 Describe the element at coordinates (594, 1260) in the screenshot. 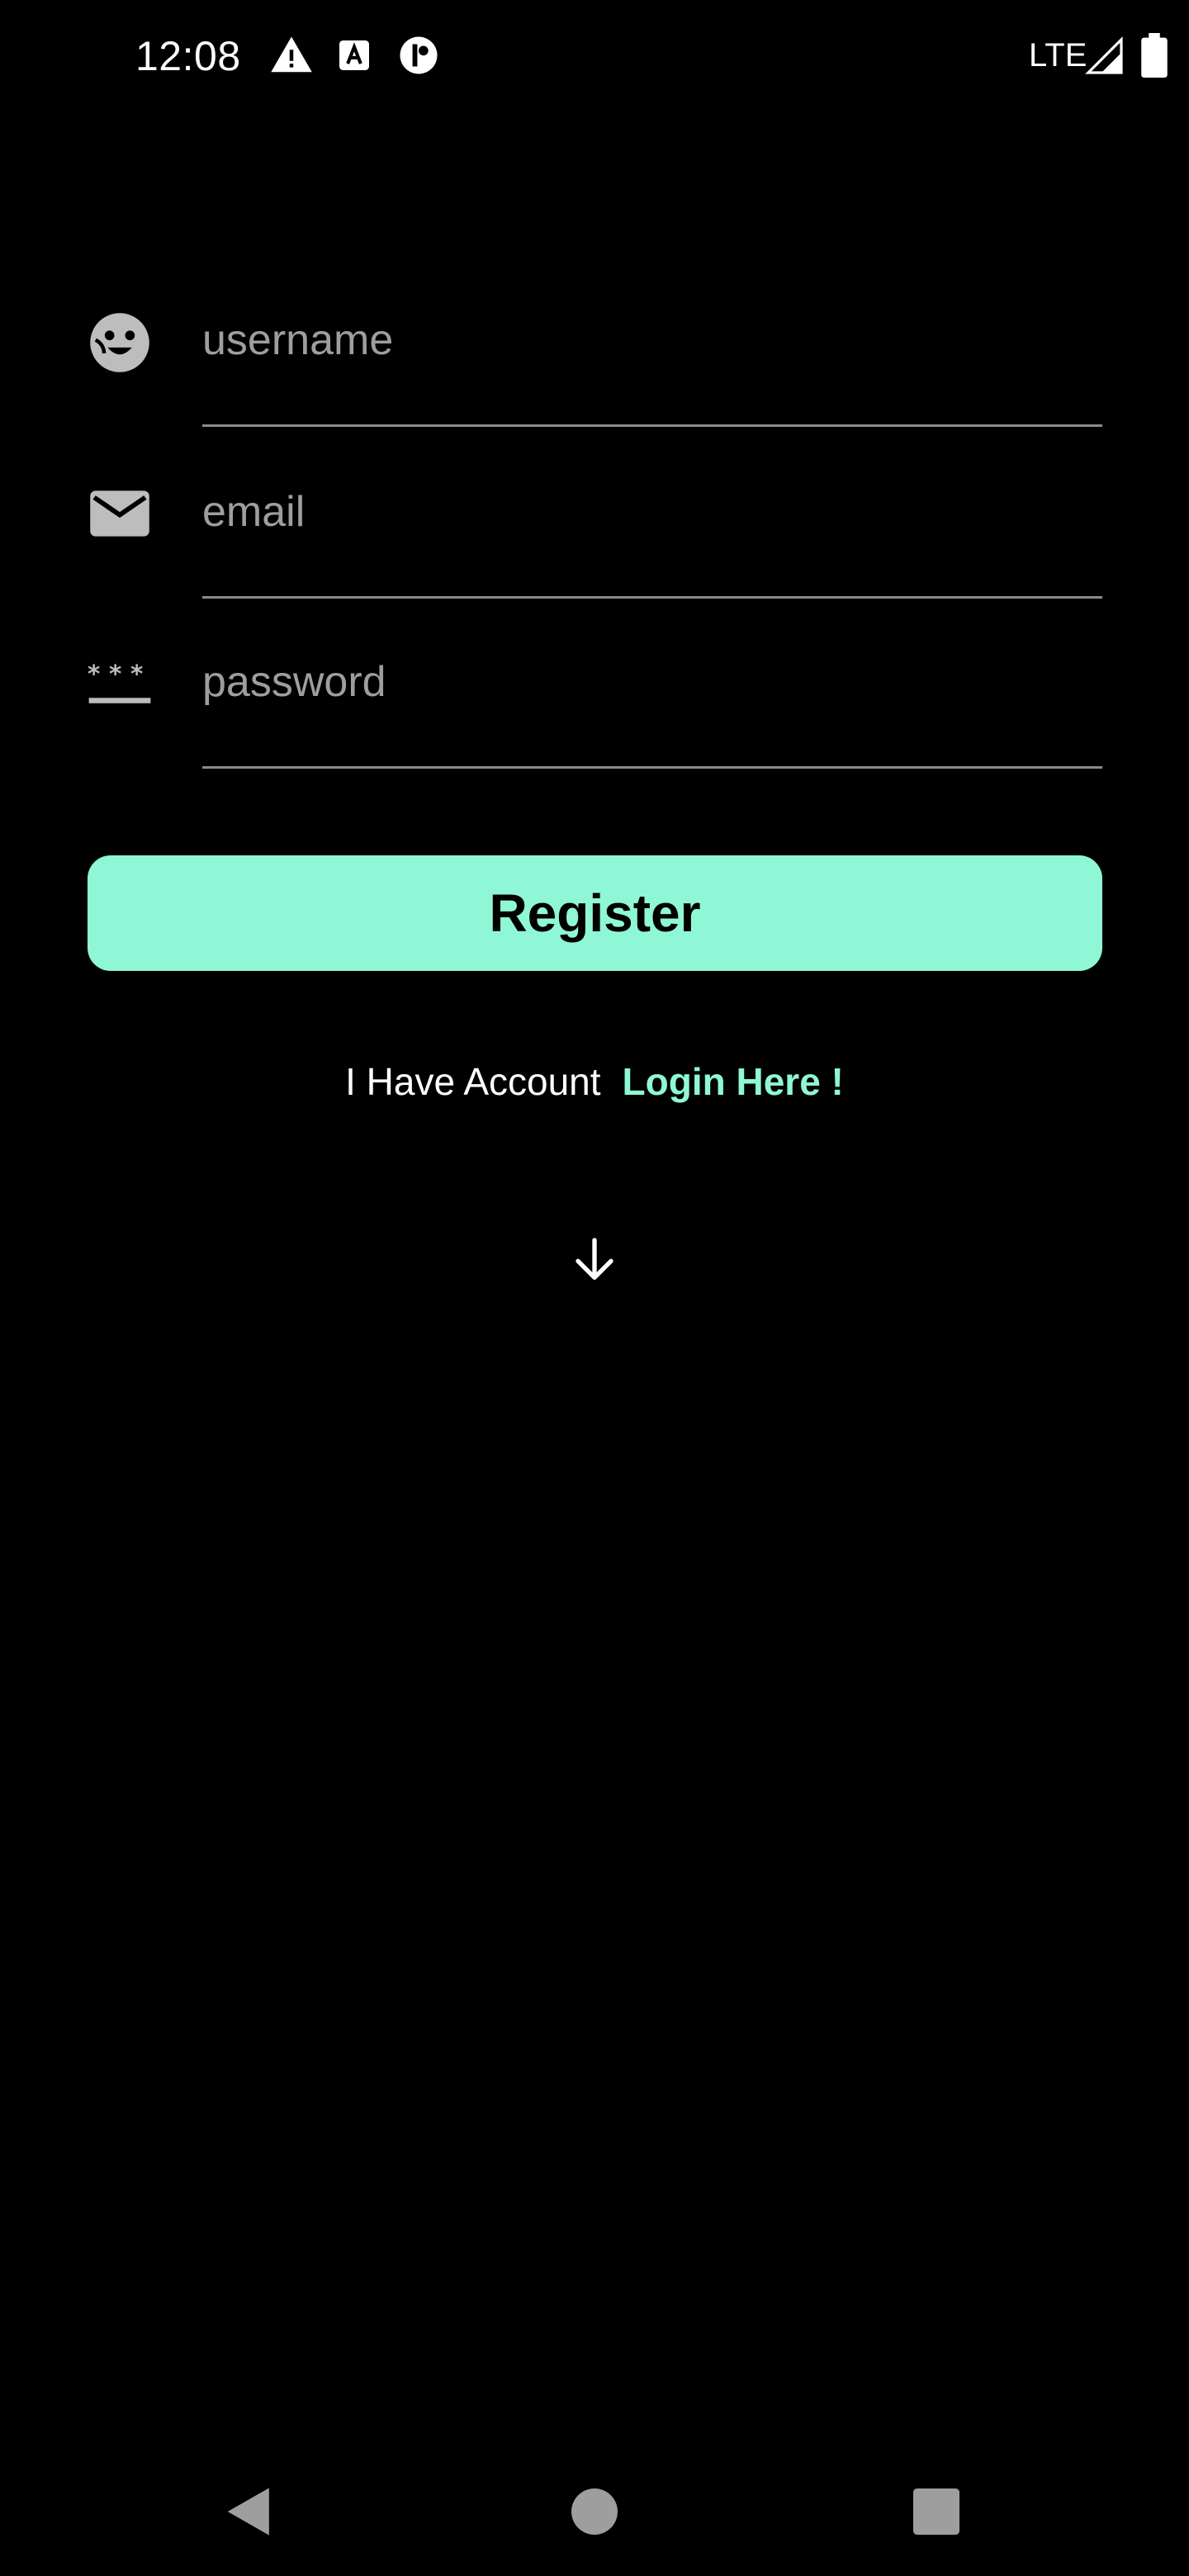

I see `arrow-down-icon` at that location.